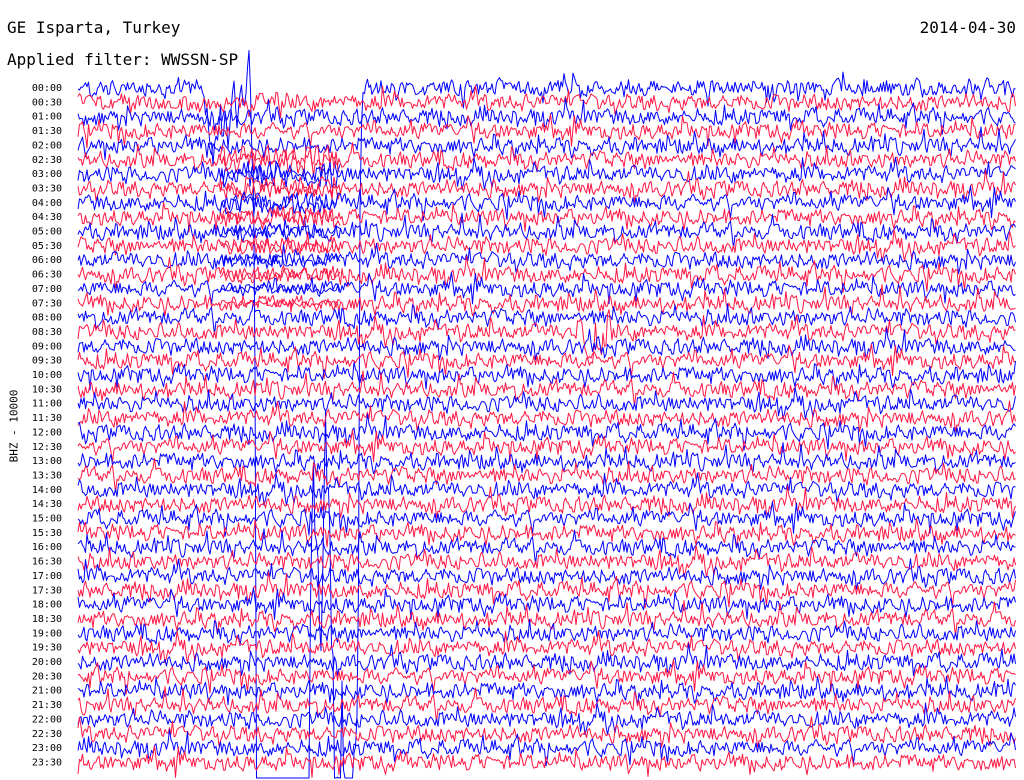 The image size is (1024, 780). I want to click on row-label: 23:30, so click(47, 762).